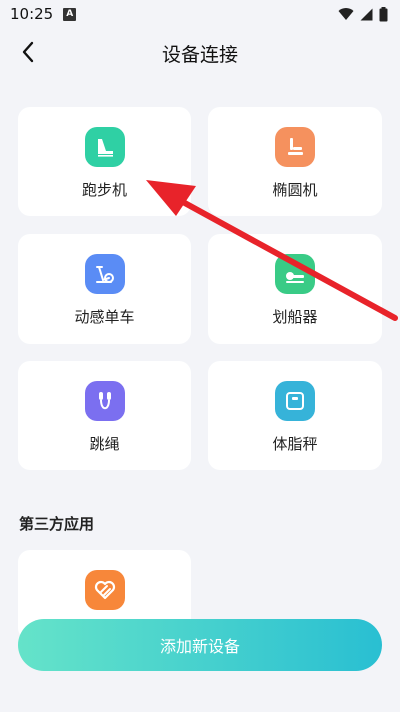  What do you see at coordinates (32, 14) in the screenshot?
I see `status-time: 10:25` at bounding box center [32, 14].